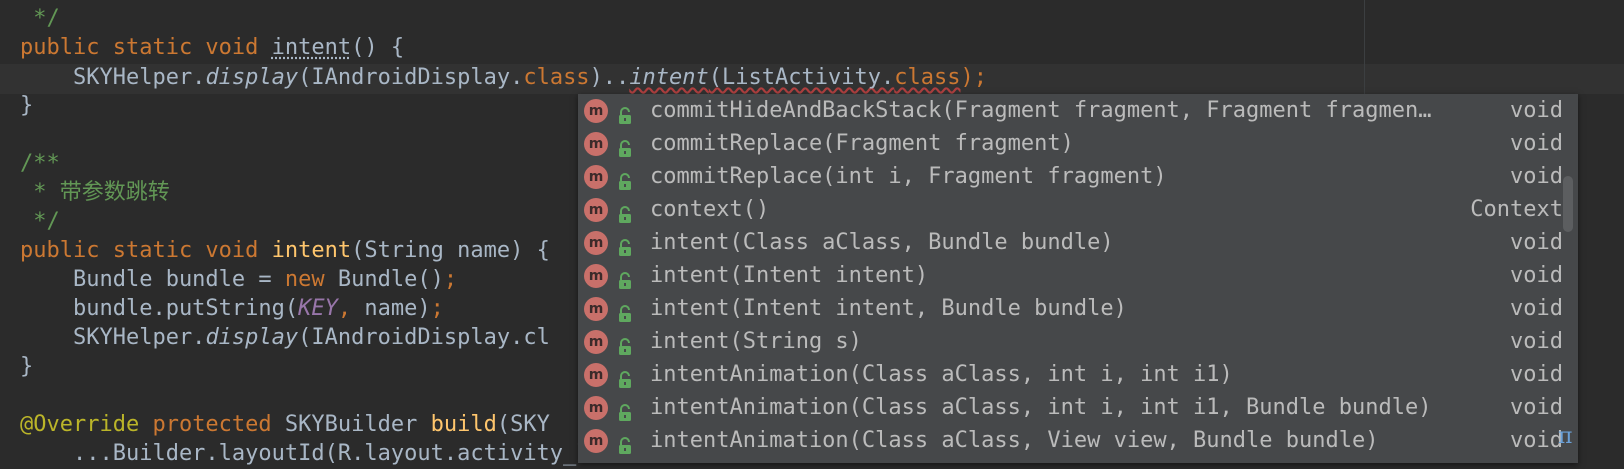 This screenshot has height=469, width=1624. Describe the element at coordinates (146, 250) in the screenshot. I see `code-token: public static void` at that location.